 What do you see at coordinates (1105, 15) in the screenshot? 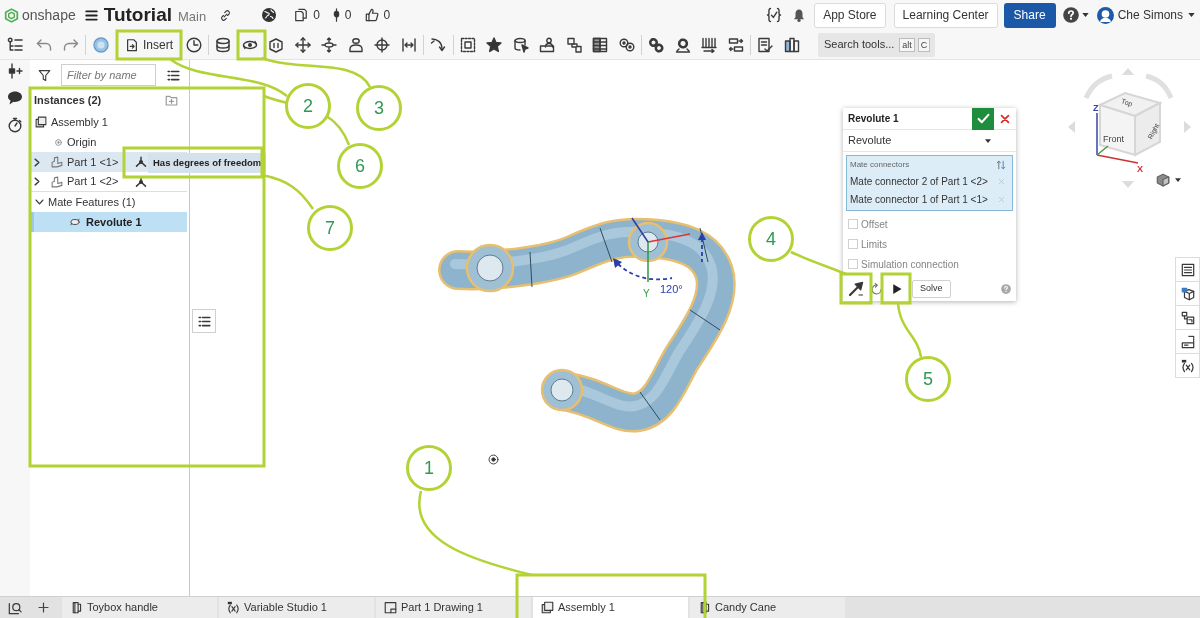
I see `avatar-icon` at bounding box center [1105, 15].